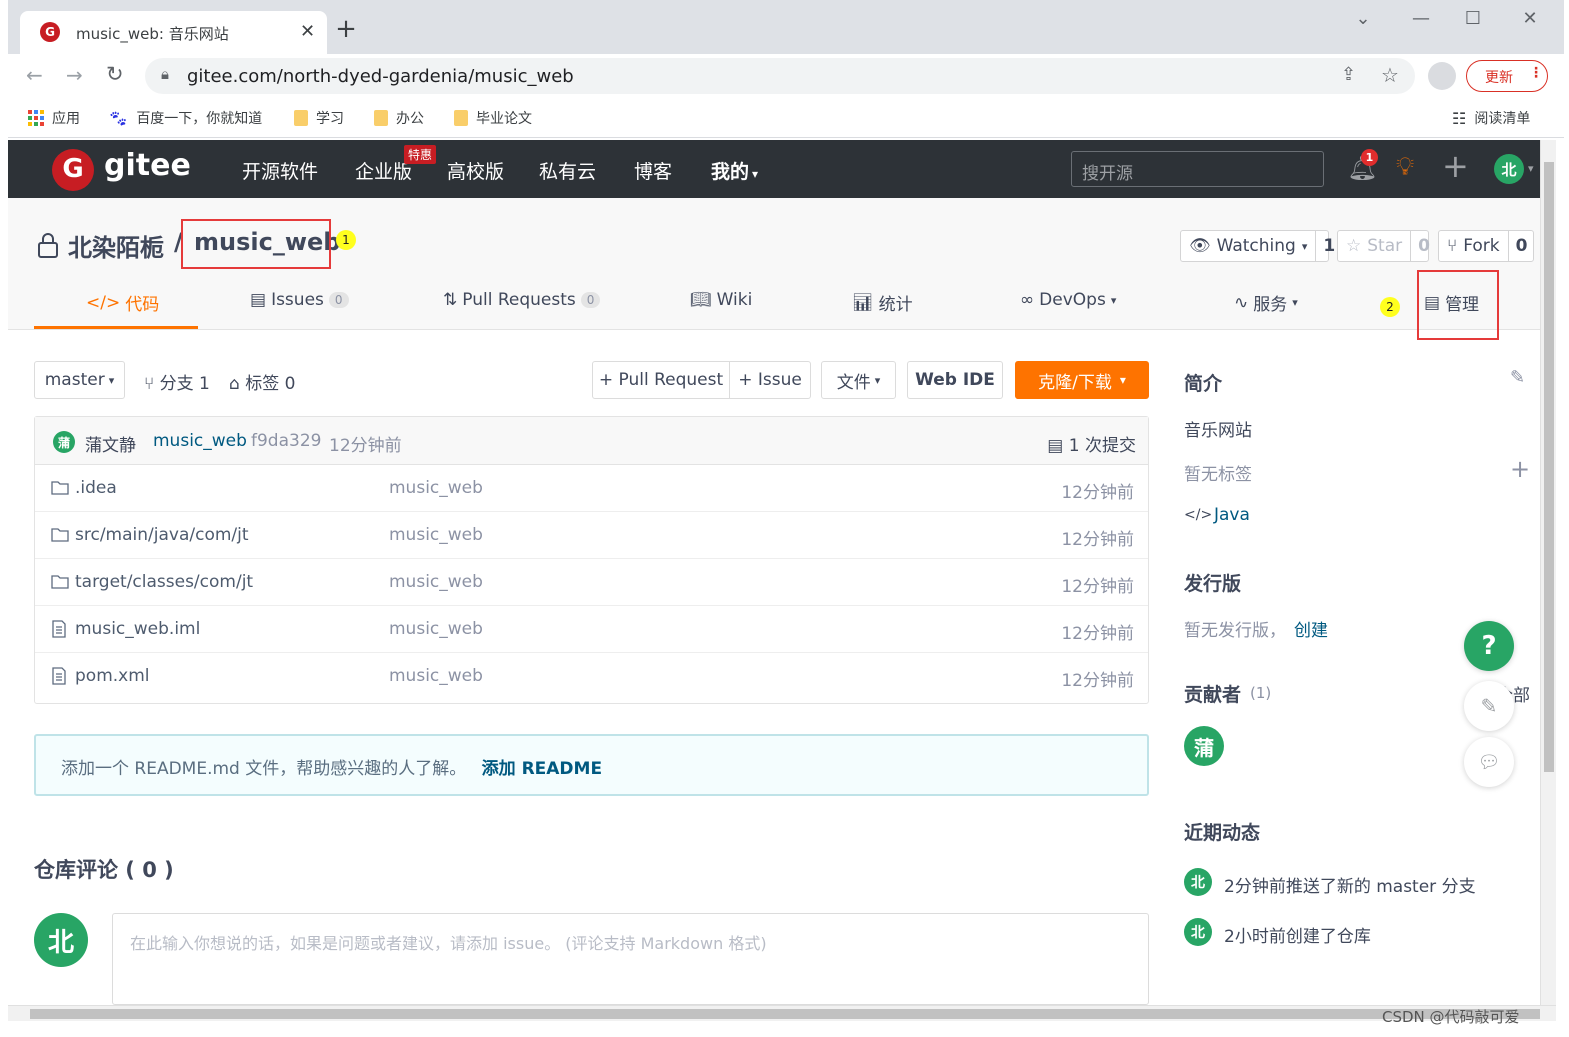 The width and height of the screenshot is (1569, 1037). I want to click on browser-tab: G music_web: 音乐网站 ✕, so click(173, 32).